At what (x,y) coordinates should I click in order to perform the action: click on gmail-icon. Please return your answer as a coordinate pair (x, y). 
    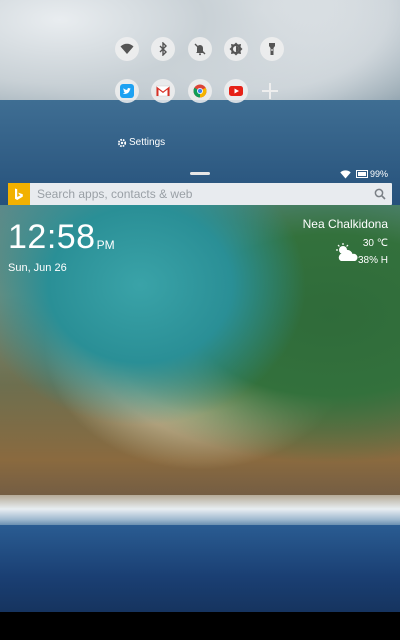
    Looking at the image, I should click on (163, 91).